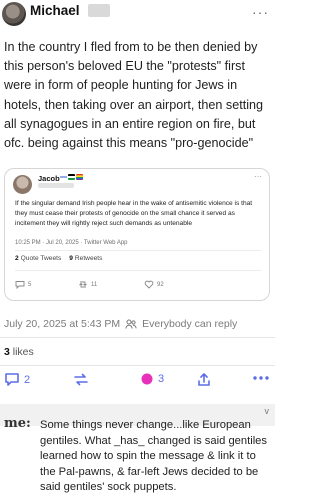 The width and height of the screenshot is (320, 500). Describe the element at coordinates (131, 324) in the screenshot. I see `people-icon` at that location.